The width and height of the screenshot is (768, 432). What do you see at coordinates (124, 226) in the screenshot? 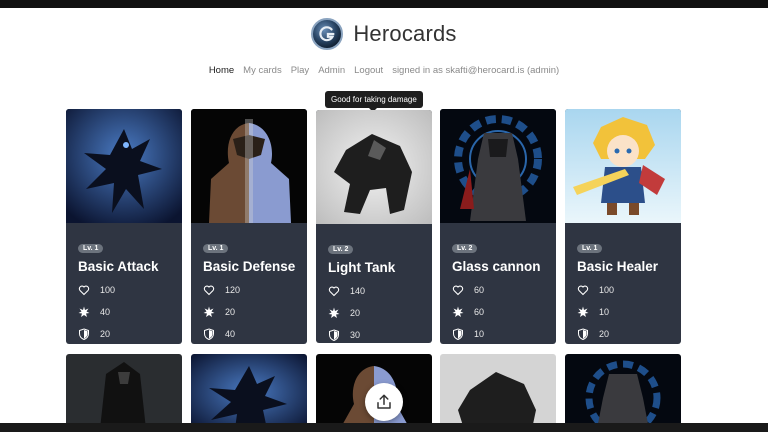
I see `hero-card: Lv. 1 Basic Attack 100 40 20` at bounding box center [124, 226].